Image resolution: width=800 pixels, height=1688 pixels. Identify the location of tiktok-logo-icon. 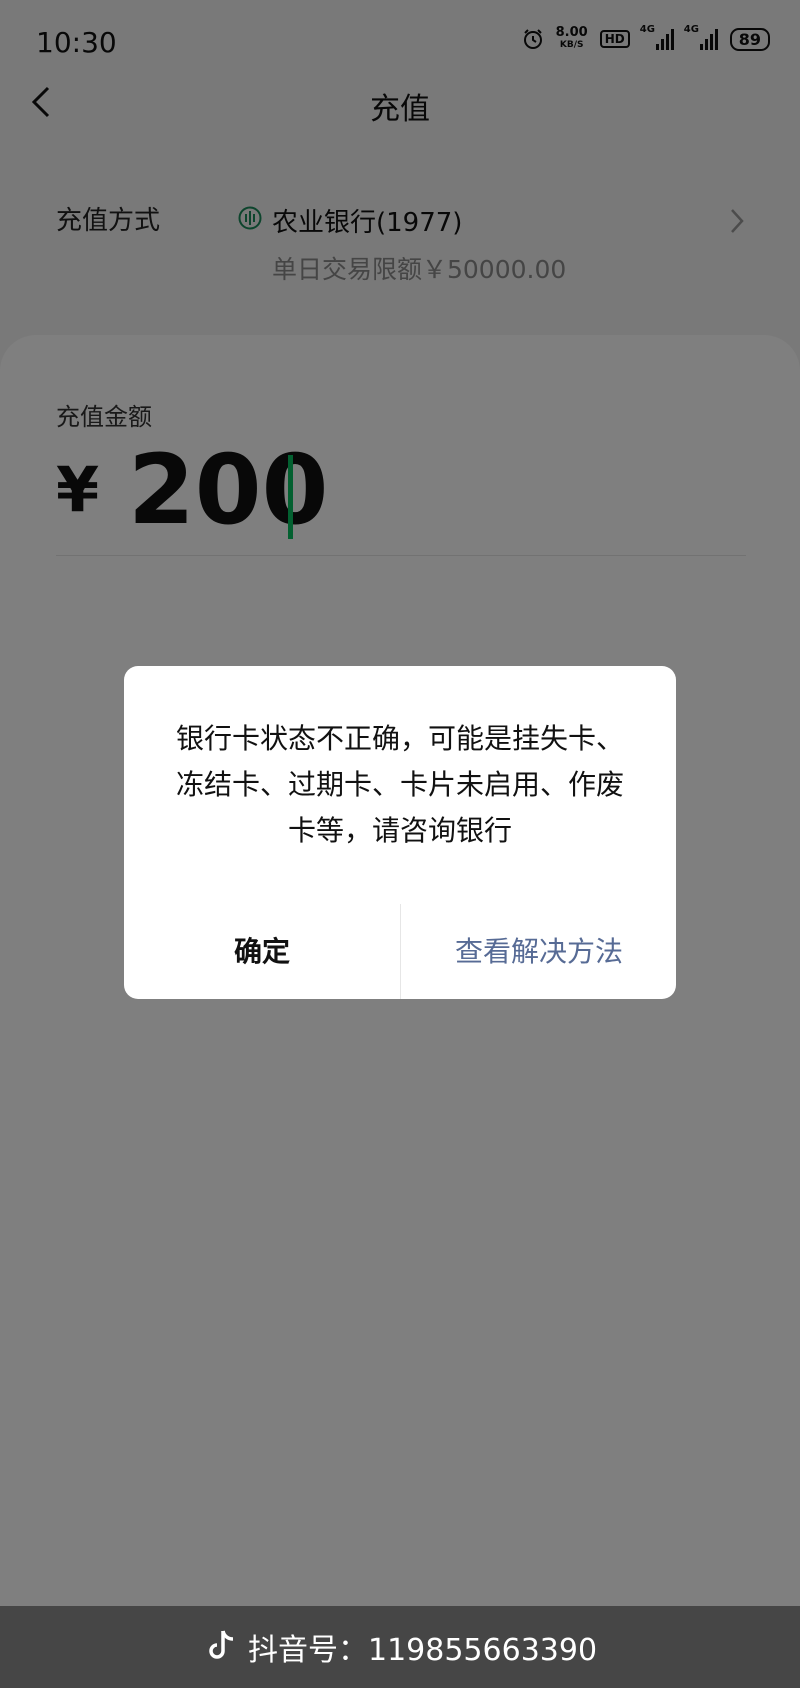
(221, 1644).